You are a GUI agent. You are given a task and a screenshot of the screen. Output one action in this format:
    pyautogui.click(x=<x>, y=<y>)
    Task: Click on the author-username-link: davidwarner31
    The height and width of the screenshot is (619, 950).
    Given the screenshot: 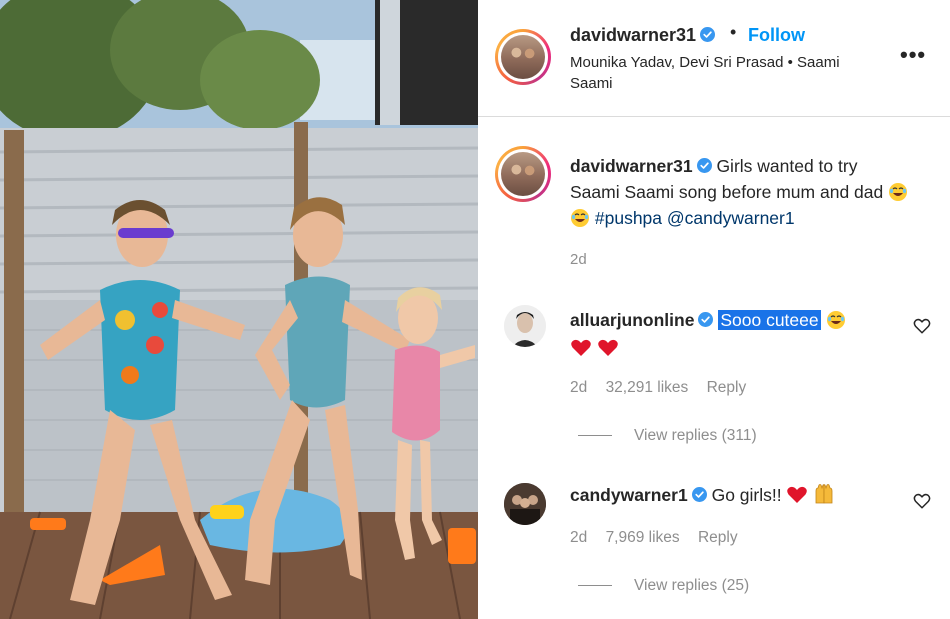 What is the action you would take?
    pyautogui.click(x=643, y=35)
    